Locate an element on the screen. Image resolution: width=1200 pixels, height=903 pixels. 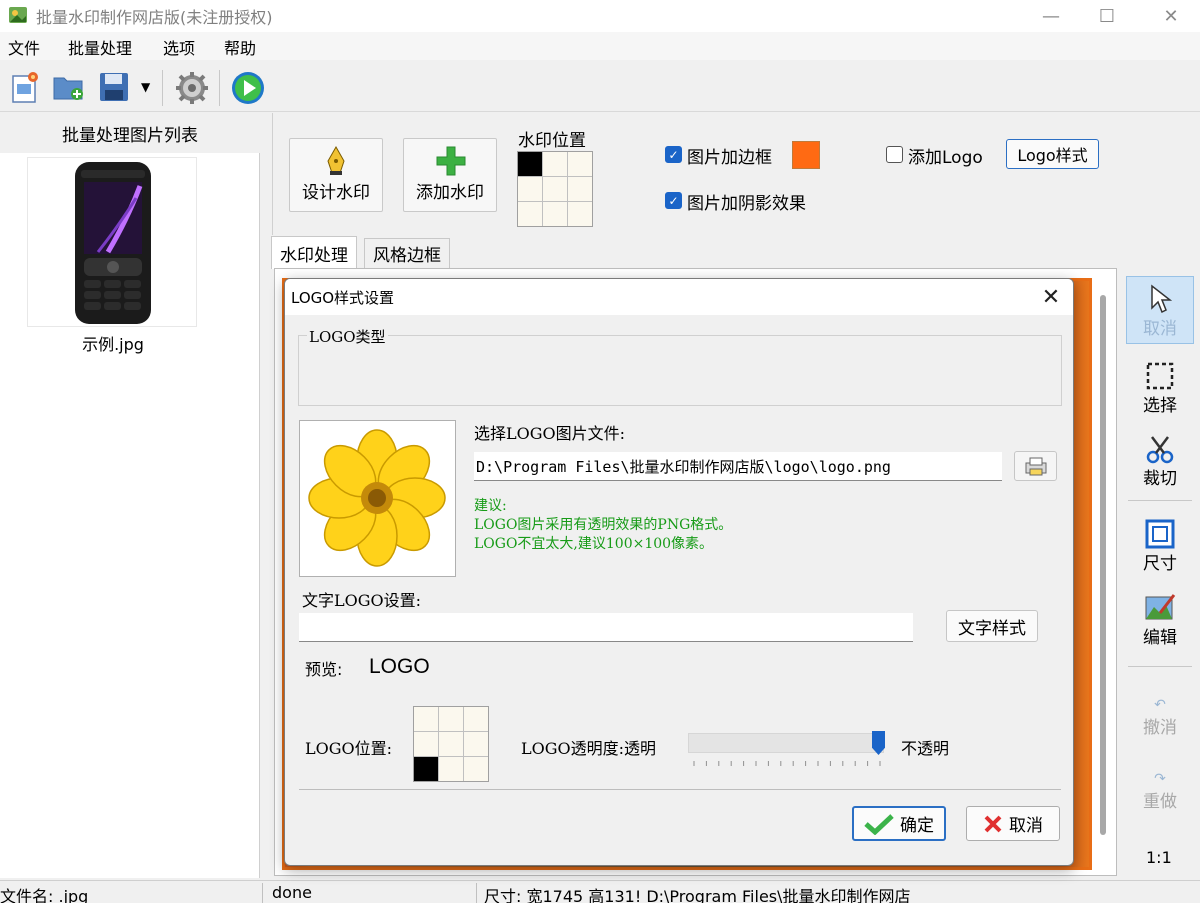
tool-resize: 尺寸 is located at coordinates (1160, 544).